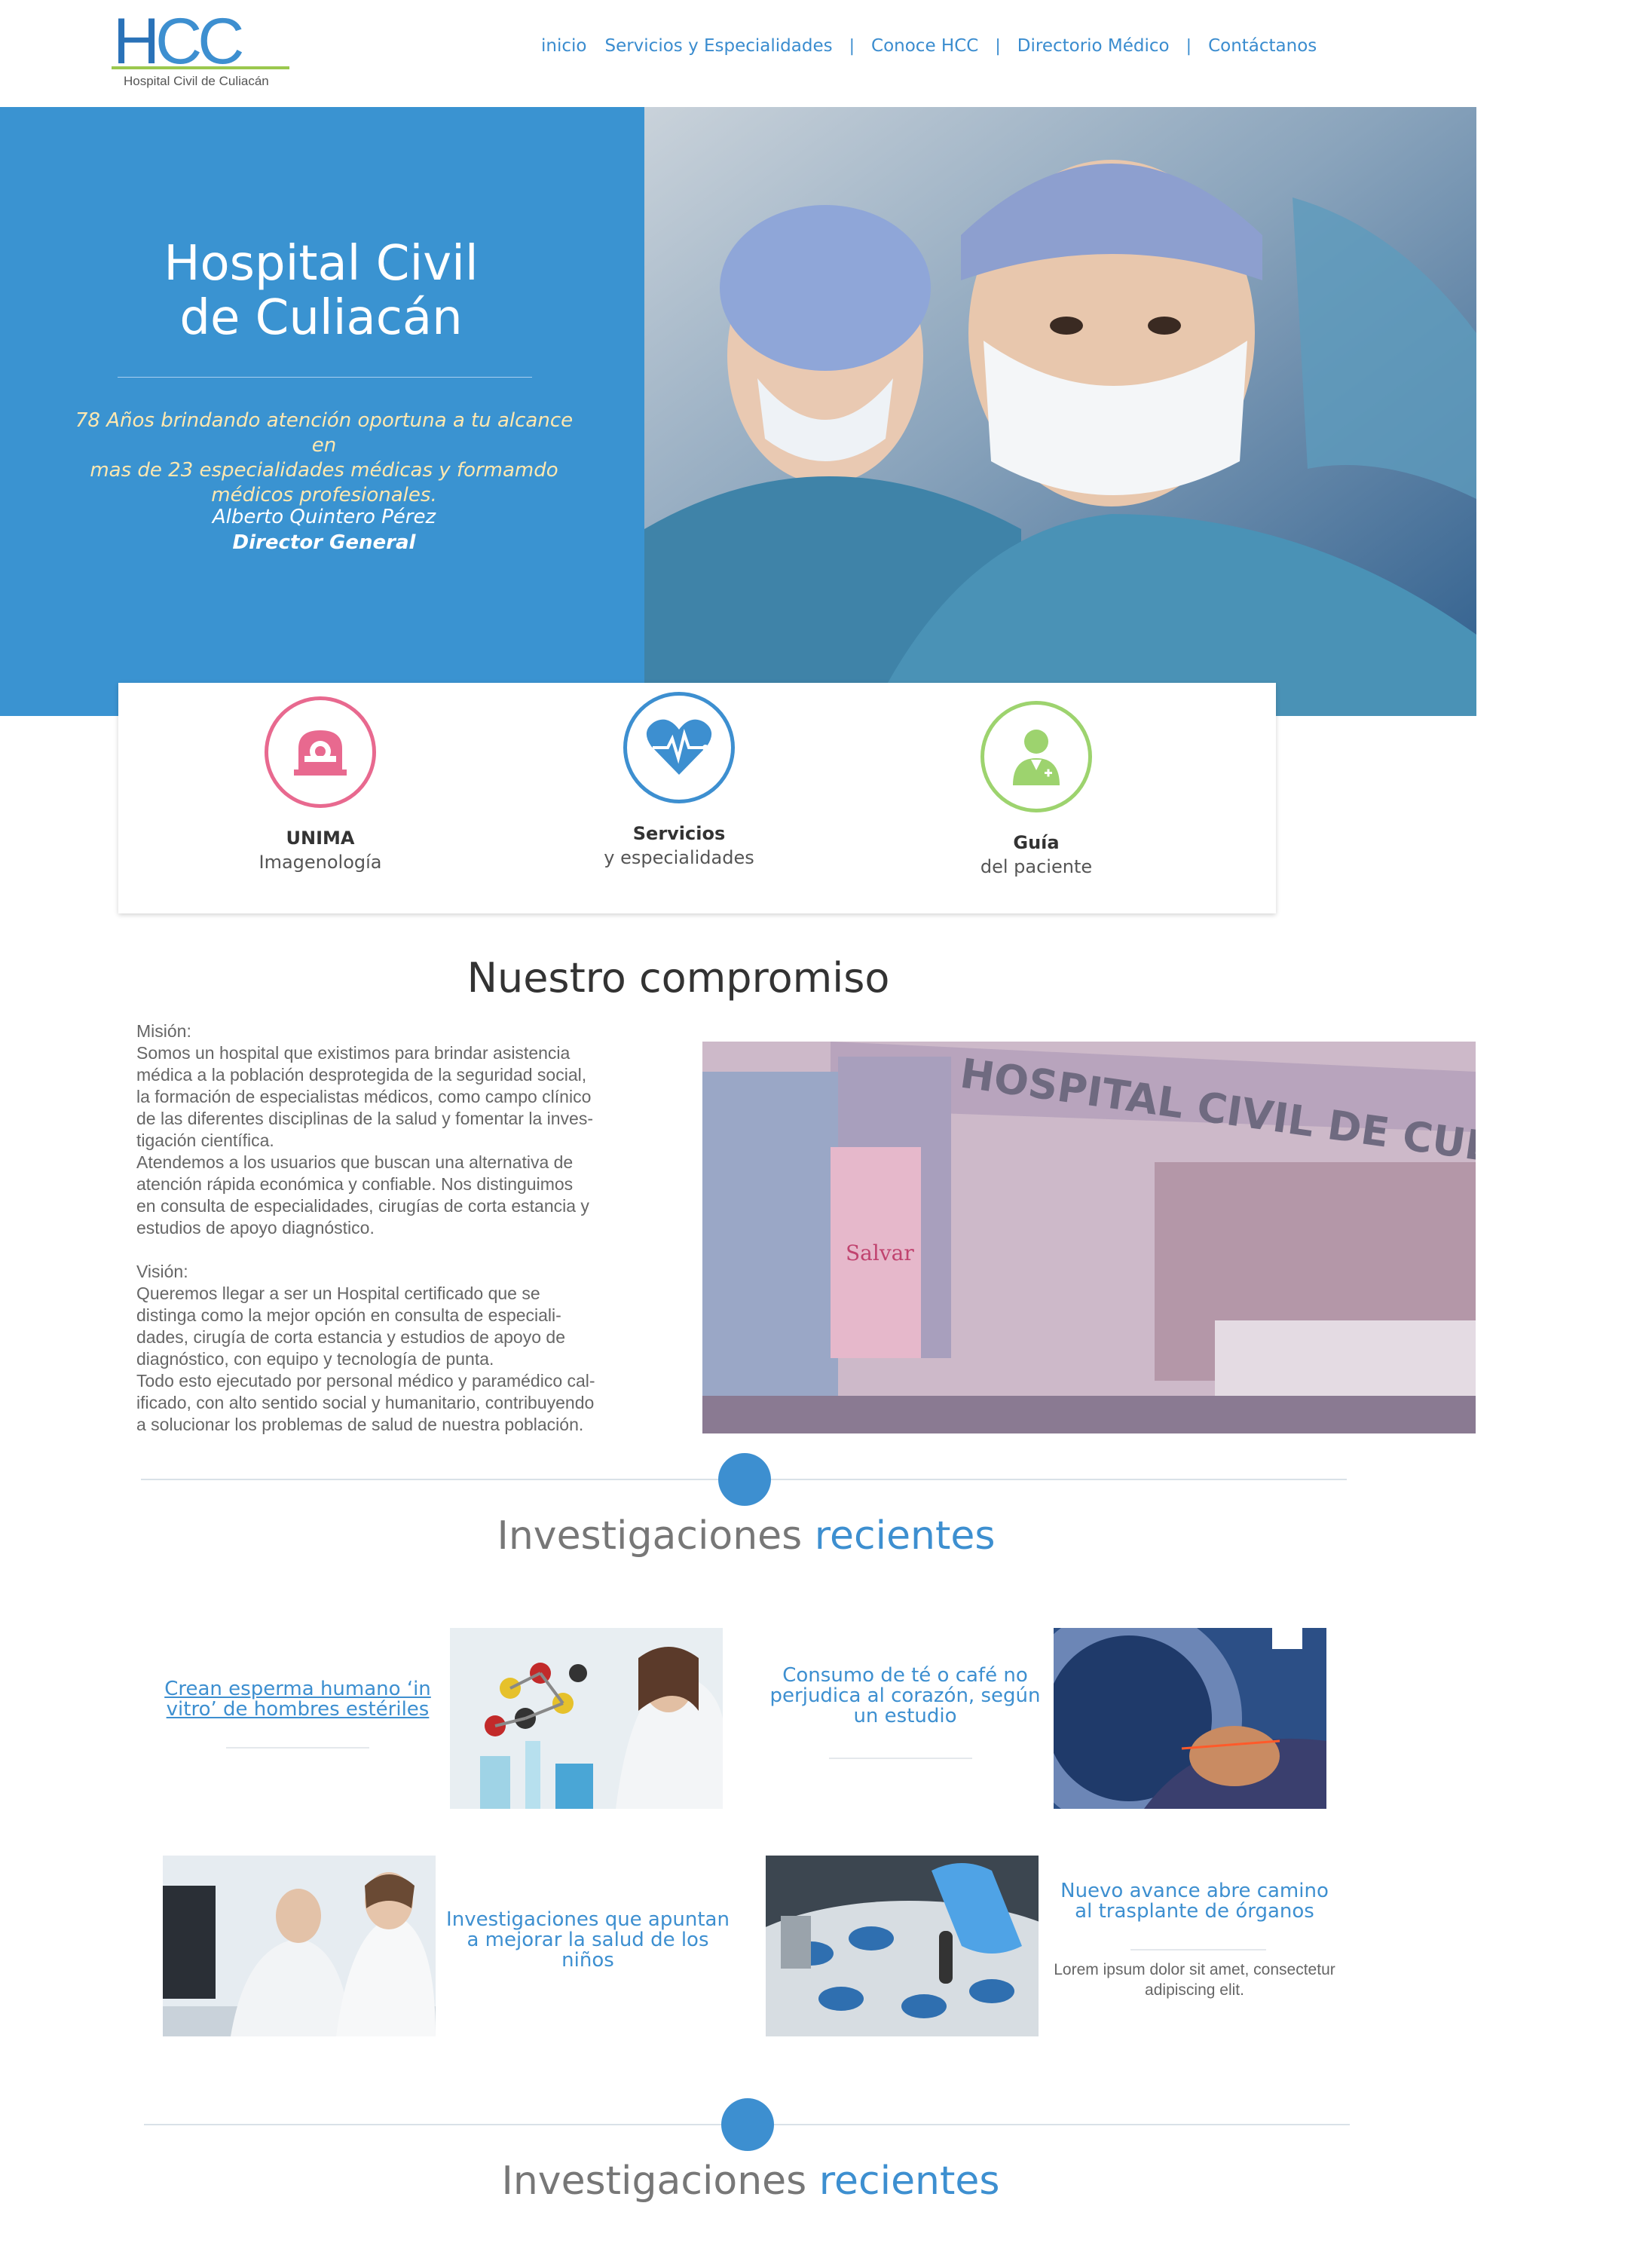 The height and width of the screenshot is (2258, 1652). What do you see at coordinates (162, 1271) in the screenshot?
I see `vision-label: Visión:` at bounding box center [162, 1271].